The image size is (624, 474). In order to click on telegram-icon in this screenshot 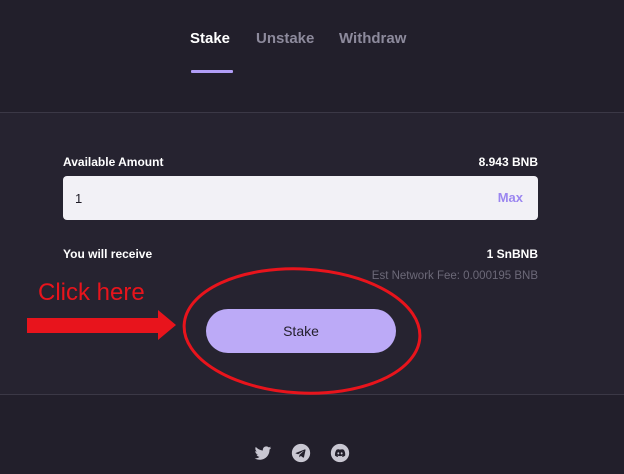, I will do `click(301, 453)`.